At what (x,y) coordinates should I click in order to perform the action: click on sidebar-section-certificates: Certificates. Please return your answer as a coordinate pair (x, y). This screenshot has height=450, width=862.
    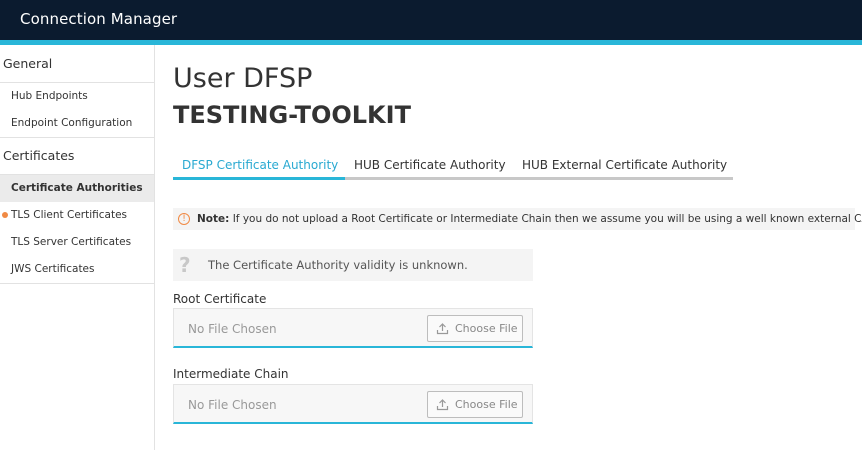
    Looking at the image, I should click on (39, 155).